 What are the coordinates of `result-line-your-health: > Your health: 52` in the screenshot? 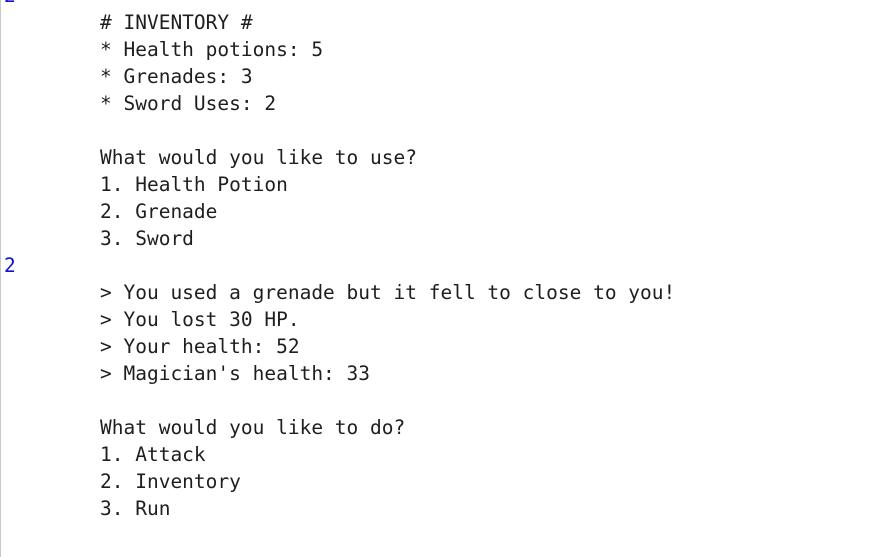 It's located at (200, 346).